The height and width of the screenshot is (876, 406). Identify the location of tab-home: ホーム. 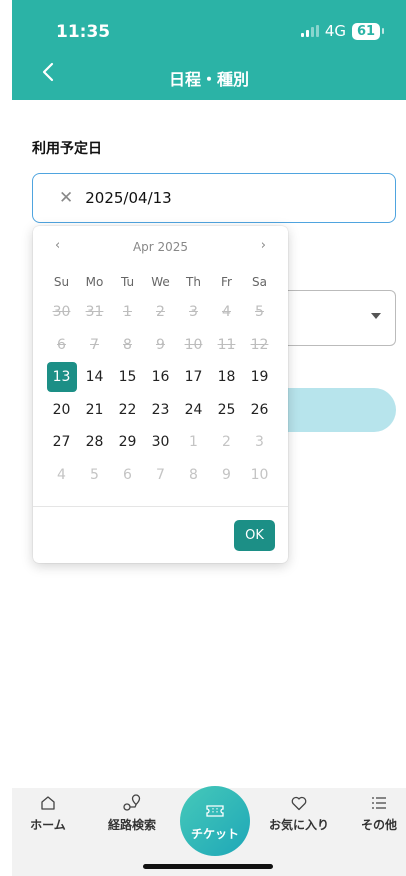
(48, 812).